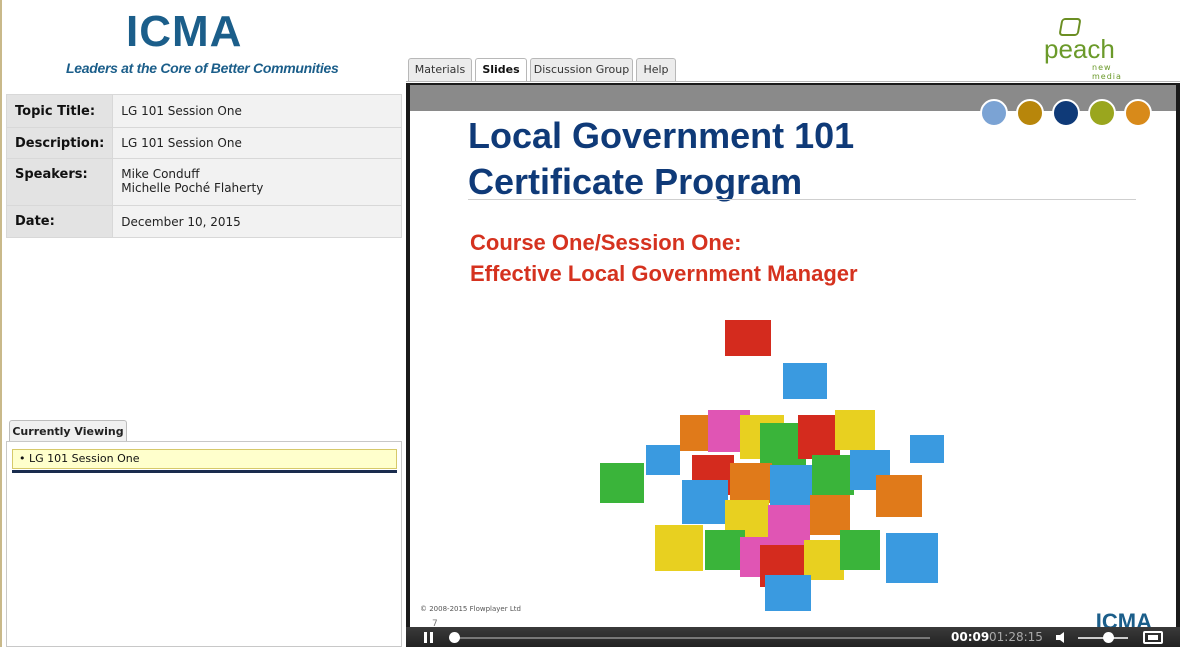 The image size is (1183, 647). I want to click on speakers-value: Mike Conduff Michelle Poché Flaherty, so click(257, 182).